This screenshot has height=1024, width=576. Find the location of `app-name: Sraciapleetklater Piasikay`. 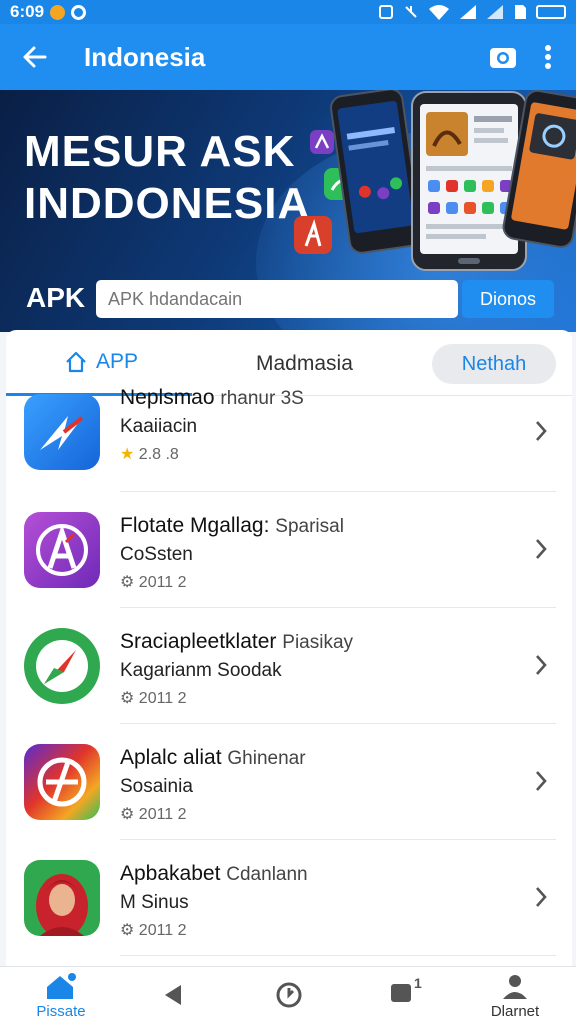

app-name: Sraciapleetklater Piasikay is located at coordinates (236, 642).